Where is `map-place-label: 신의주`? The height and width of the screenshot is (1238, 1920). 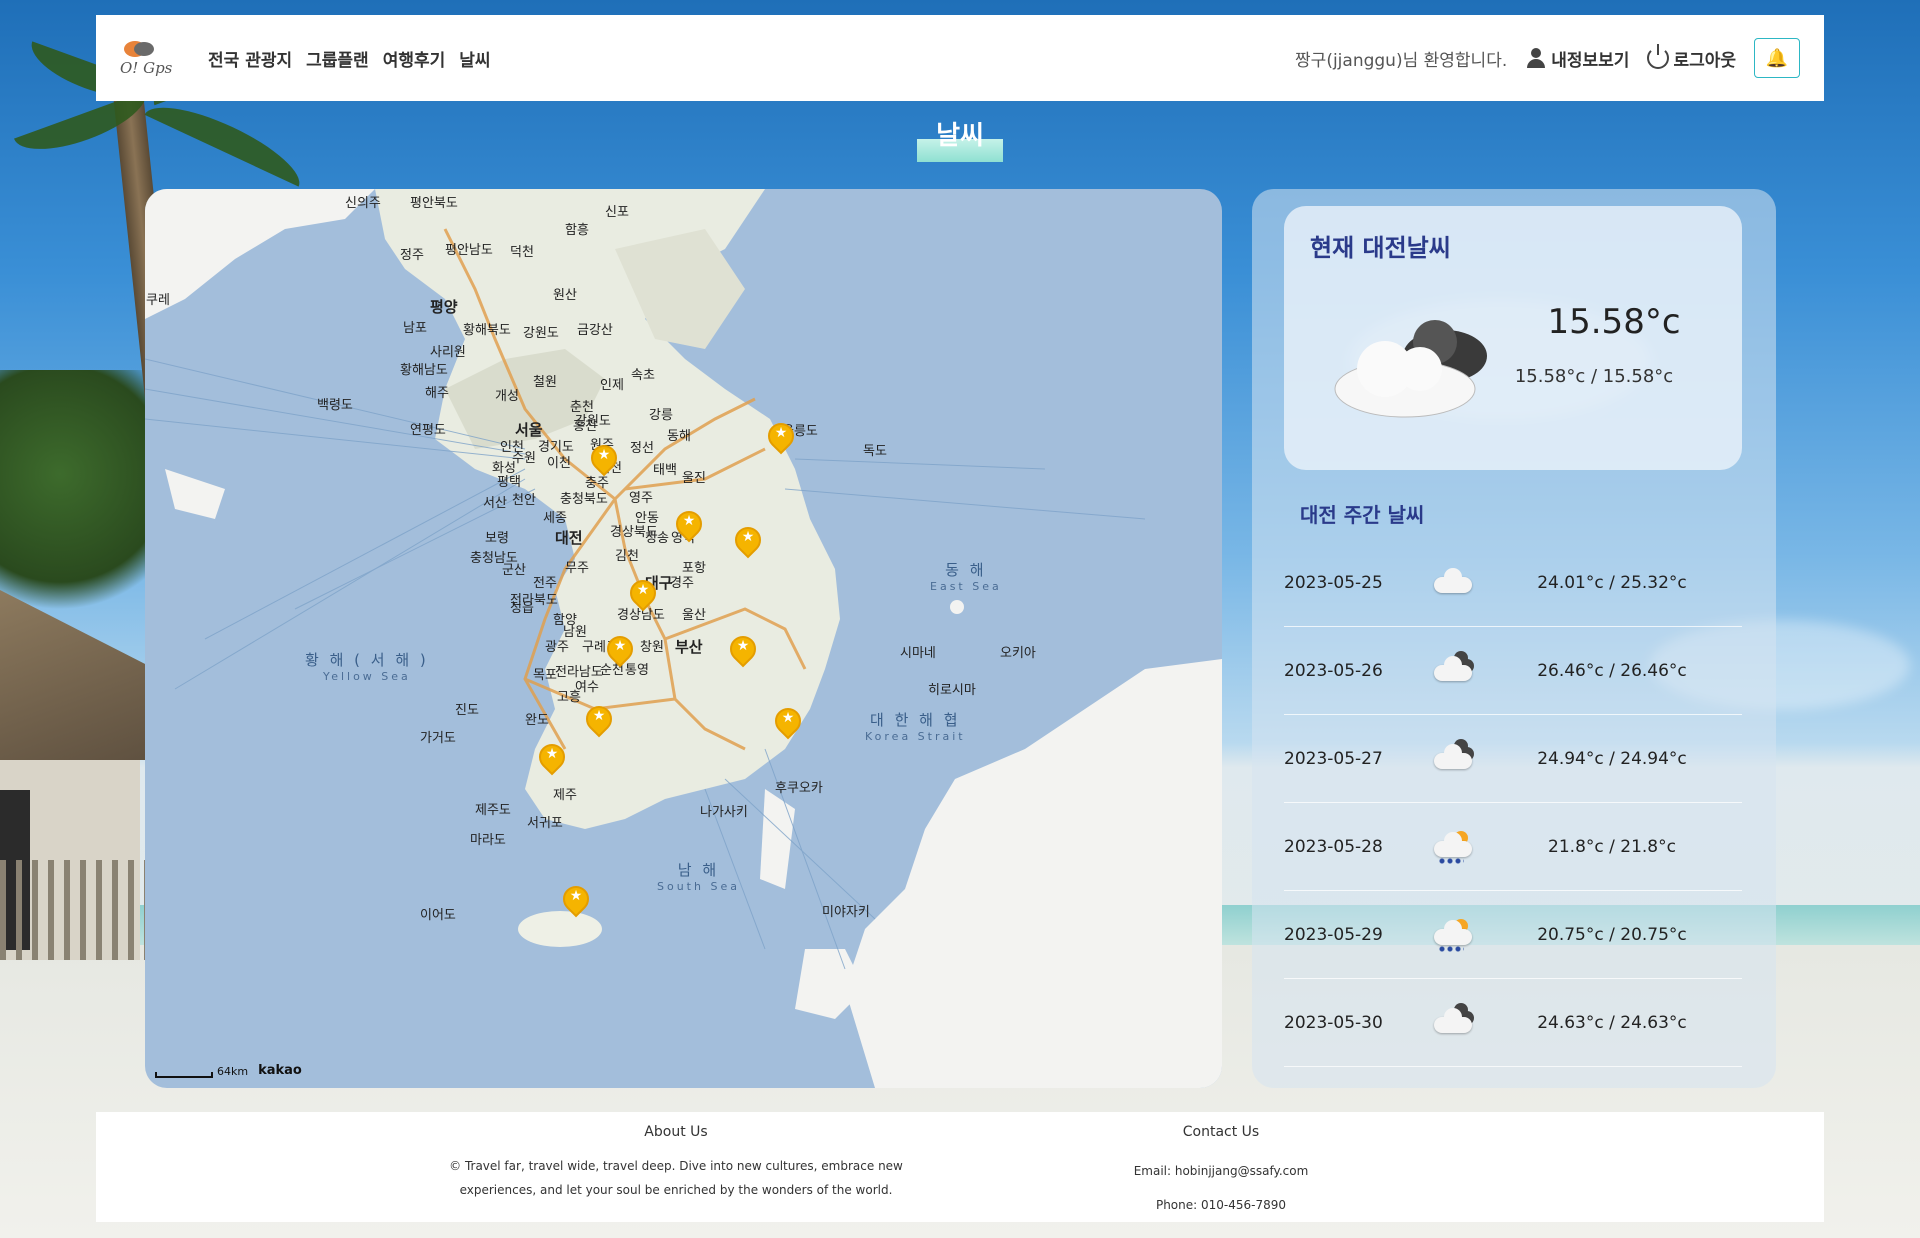
map-place-label: 신의주 is located at coordinates (363, 203).